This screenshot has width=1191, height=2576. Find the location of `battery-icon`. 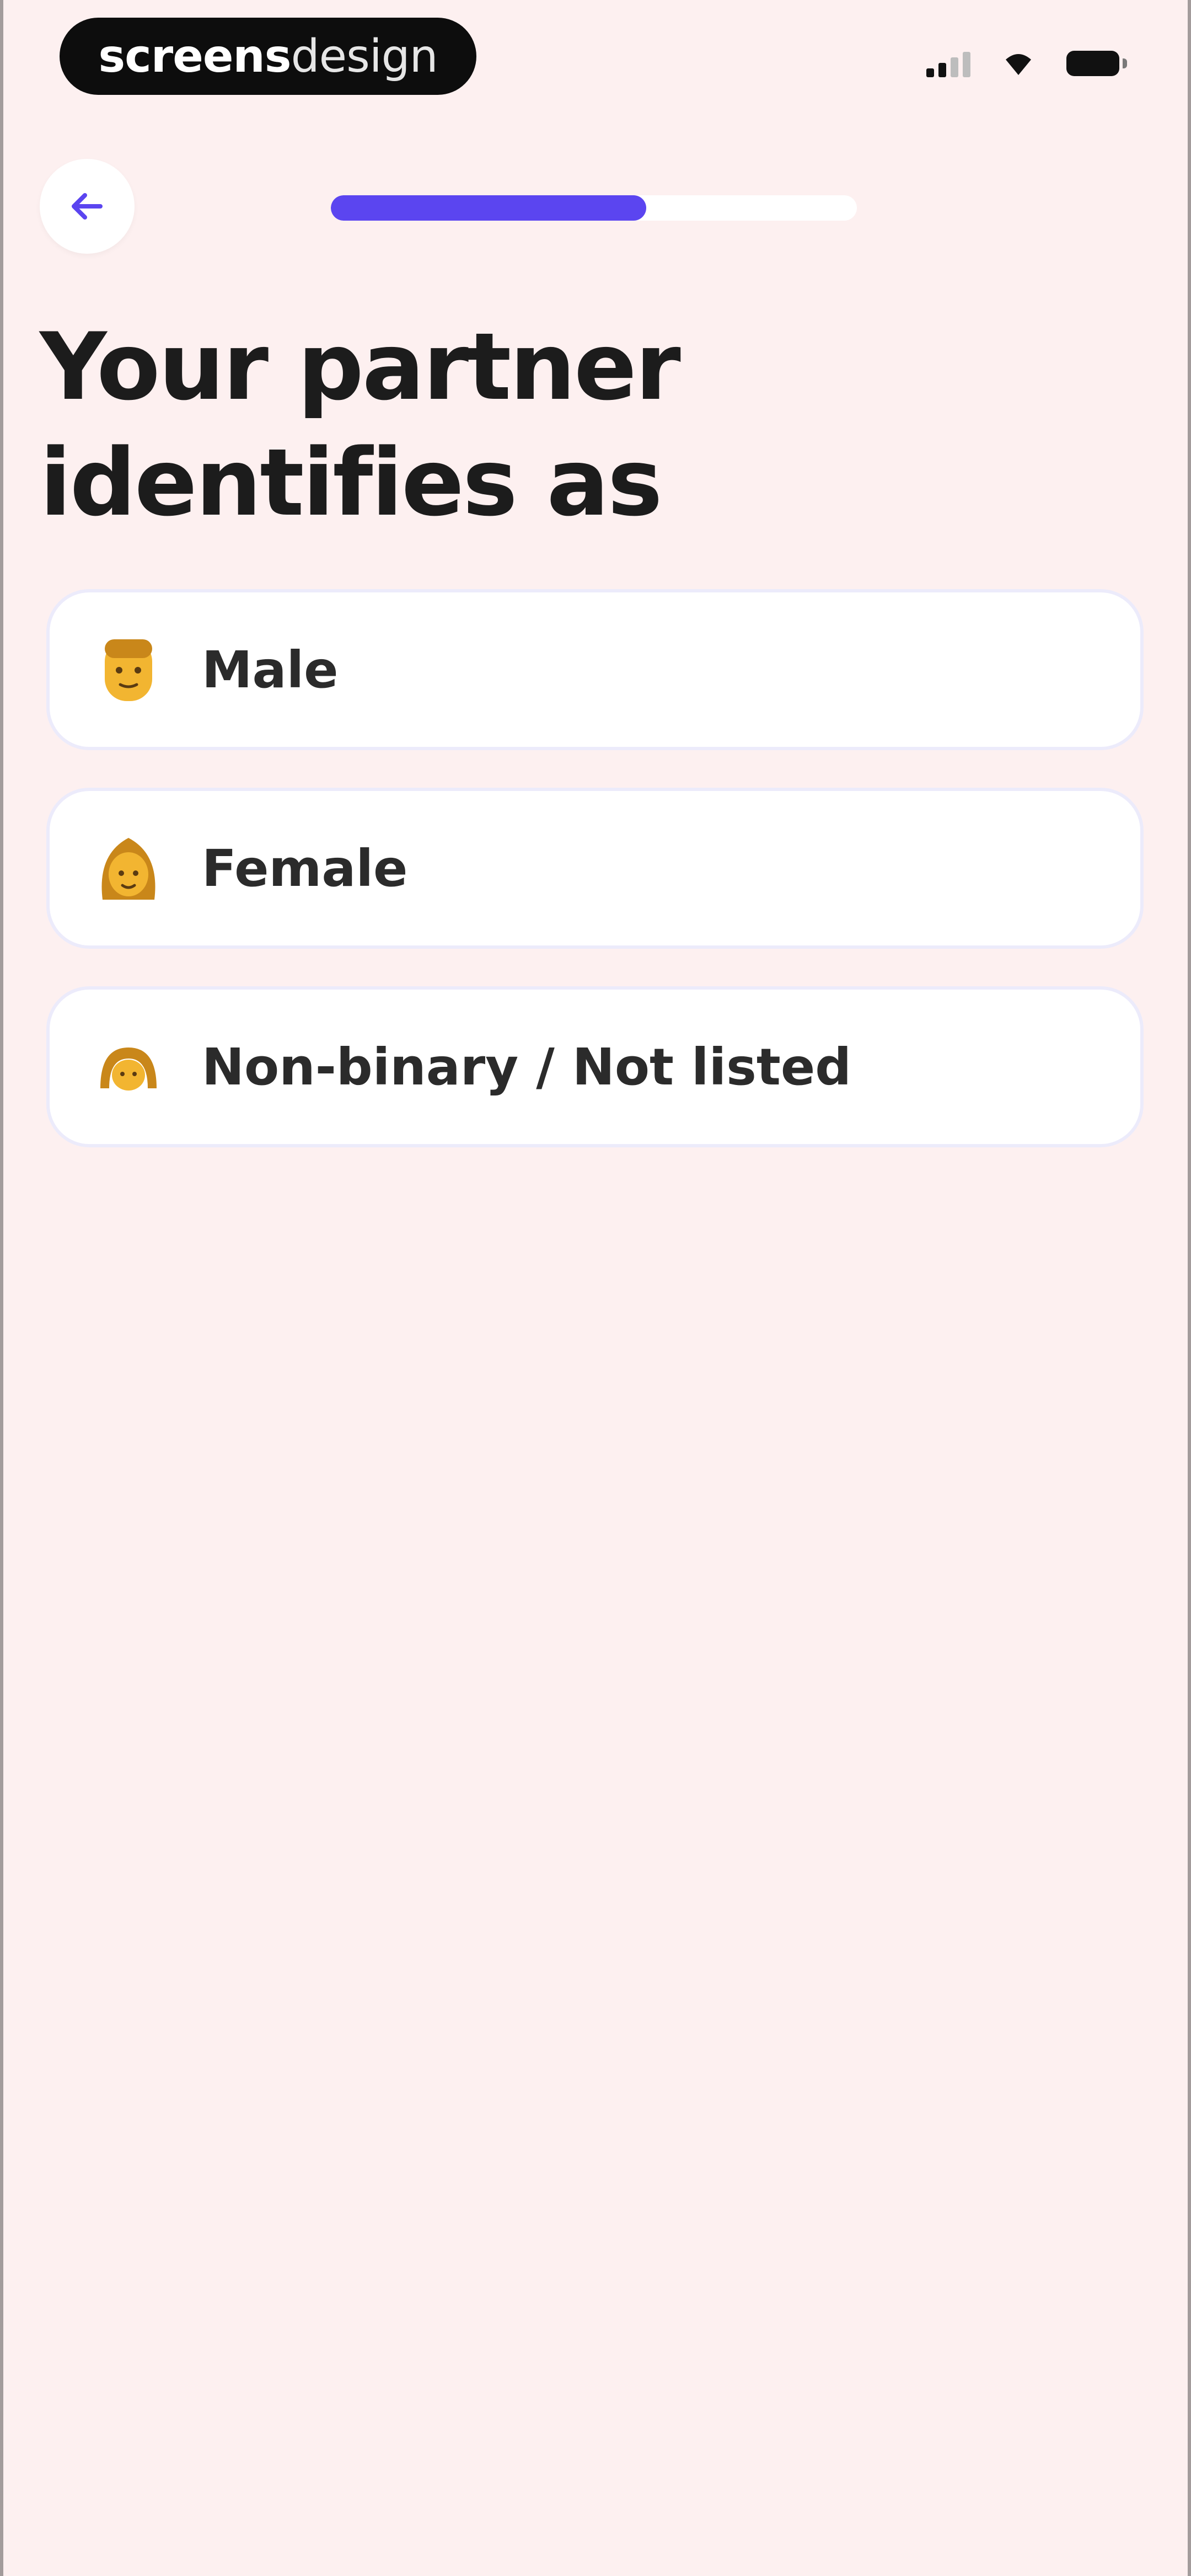

battery-icon is located at coordinates (1096, 63).